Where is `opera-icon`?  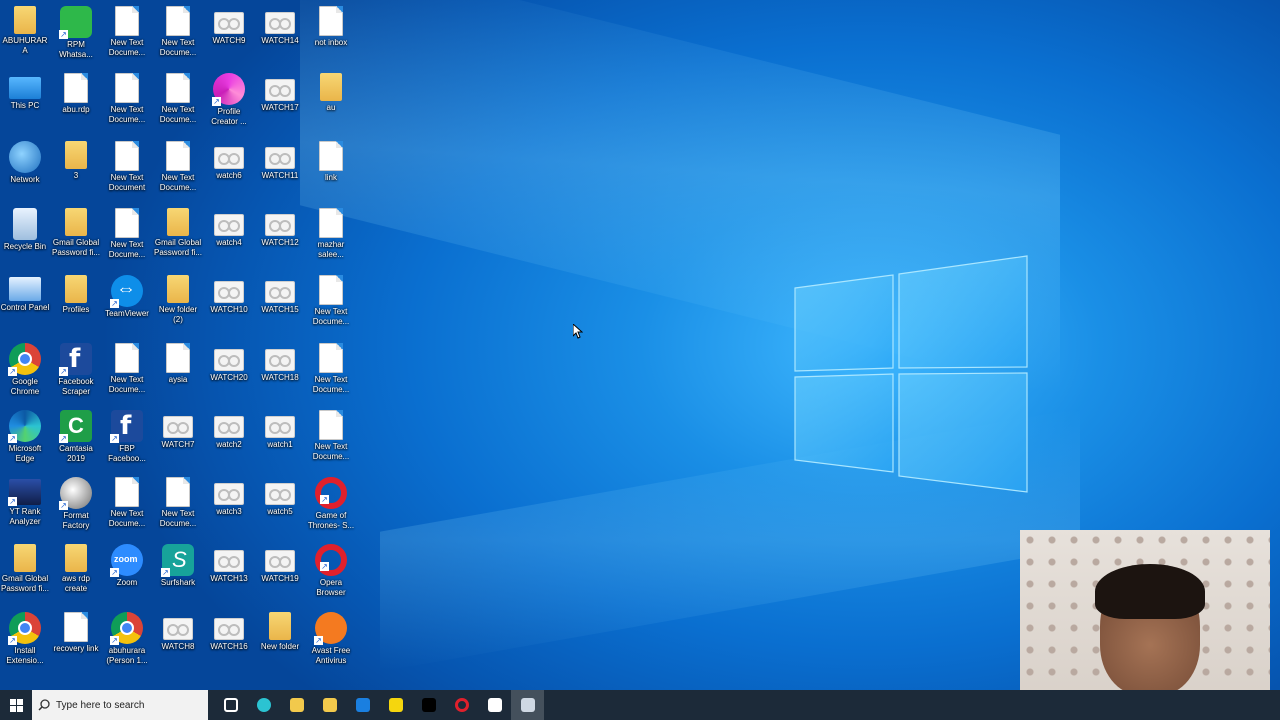
opera-icon is located at coordinates (331, 493).